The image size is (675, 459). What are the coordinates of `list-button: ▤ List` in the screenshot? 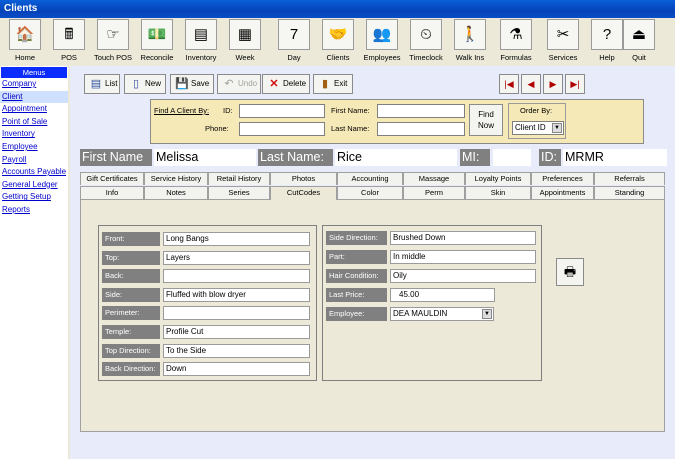 It's located at (102, 84).